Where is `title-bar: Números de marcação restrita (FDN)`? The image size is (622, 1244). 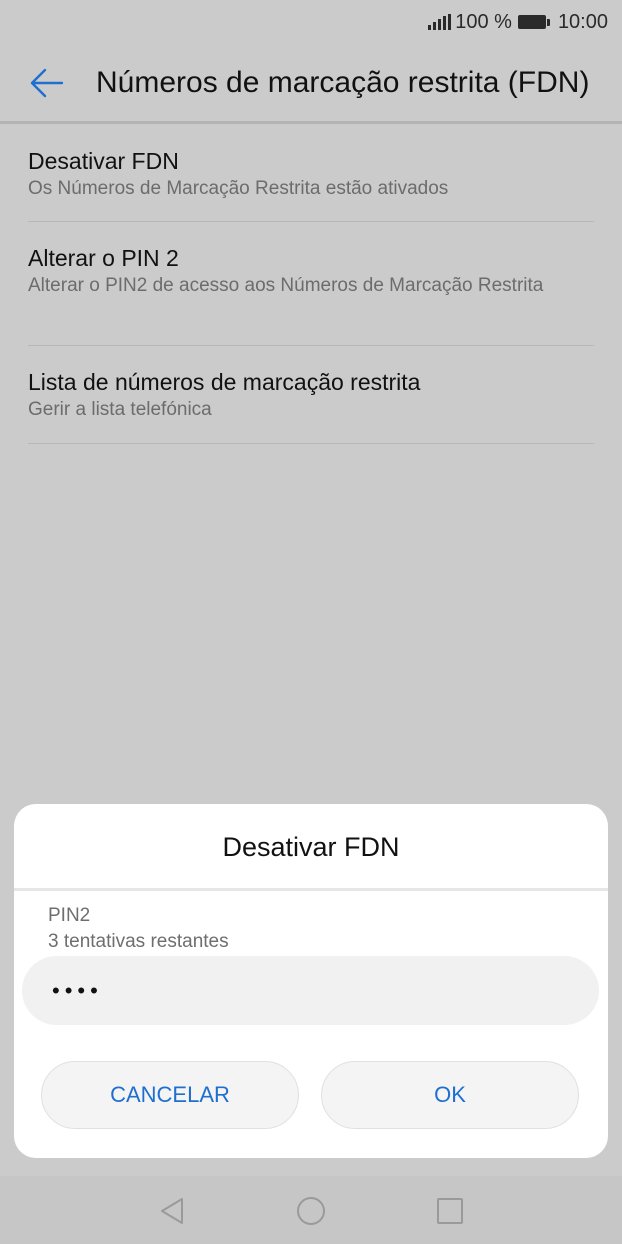 title-bar: Números de marcação restrita (FDN) is located at coordinates (311, 83).